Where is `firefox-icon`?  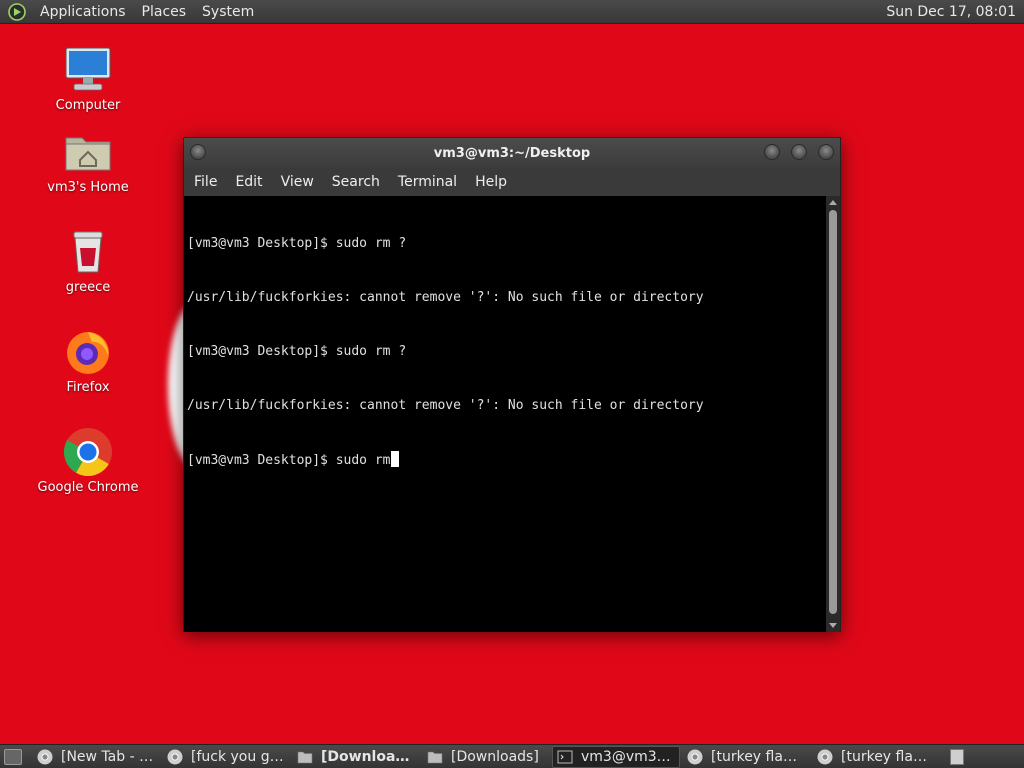
firefox-icon is located at coordinates (88, 353).